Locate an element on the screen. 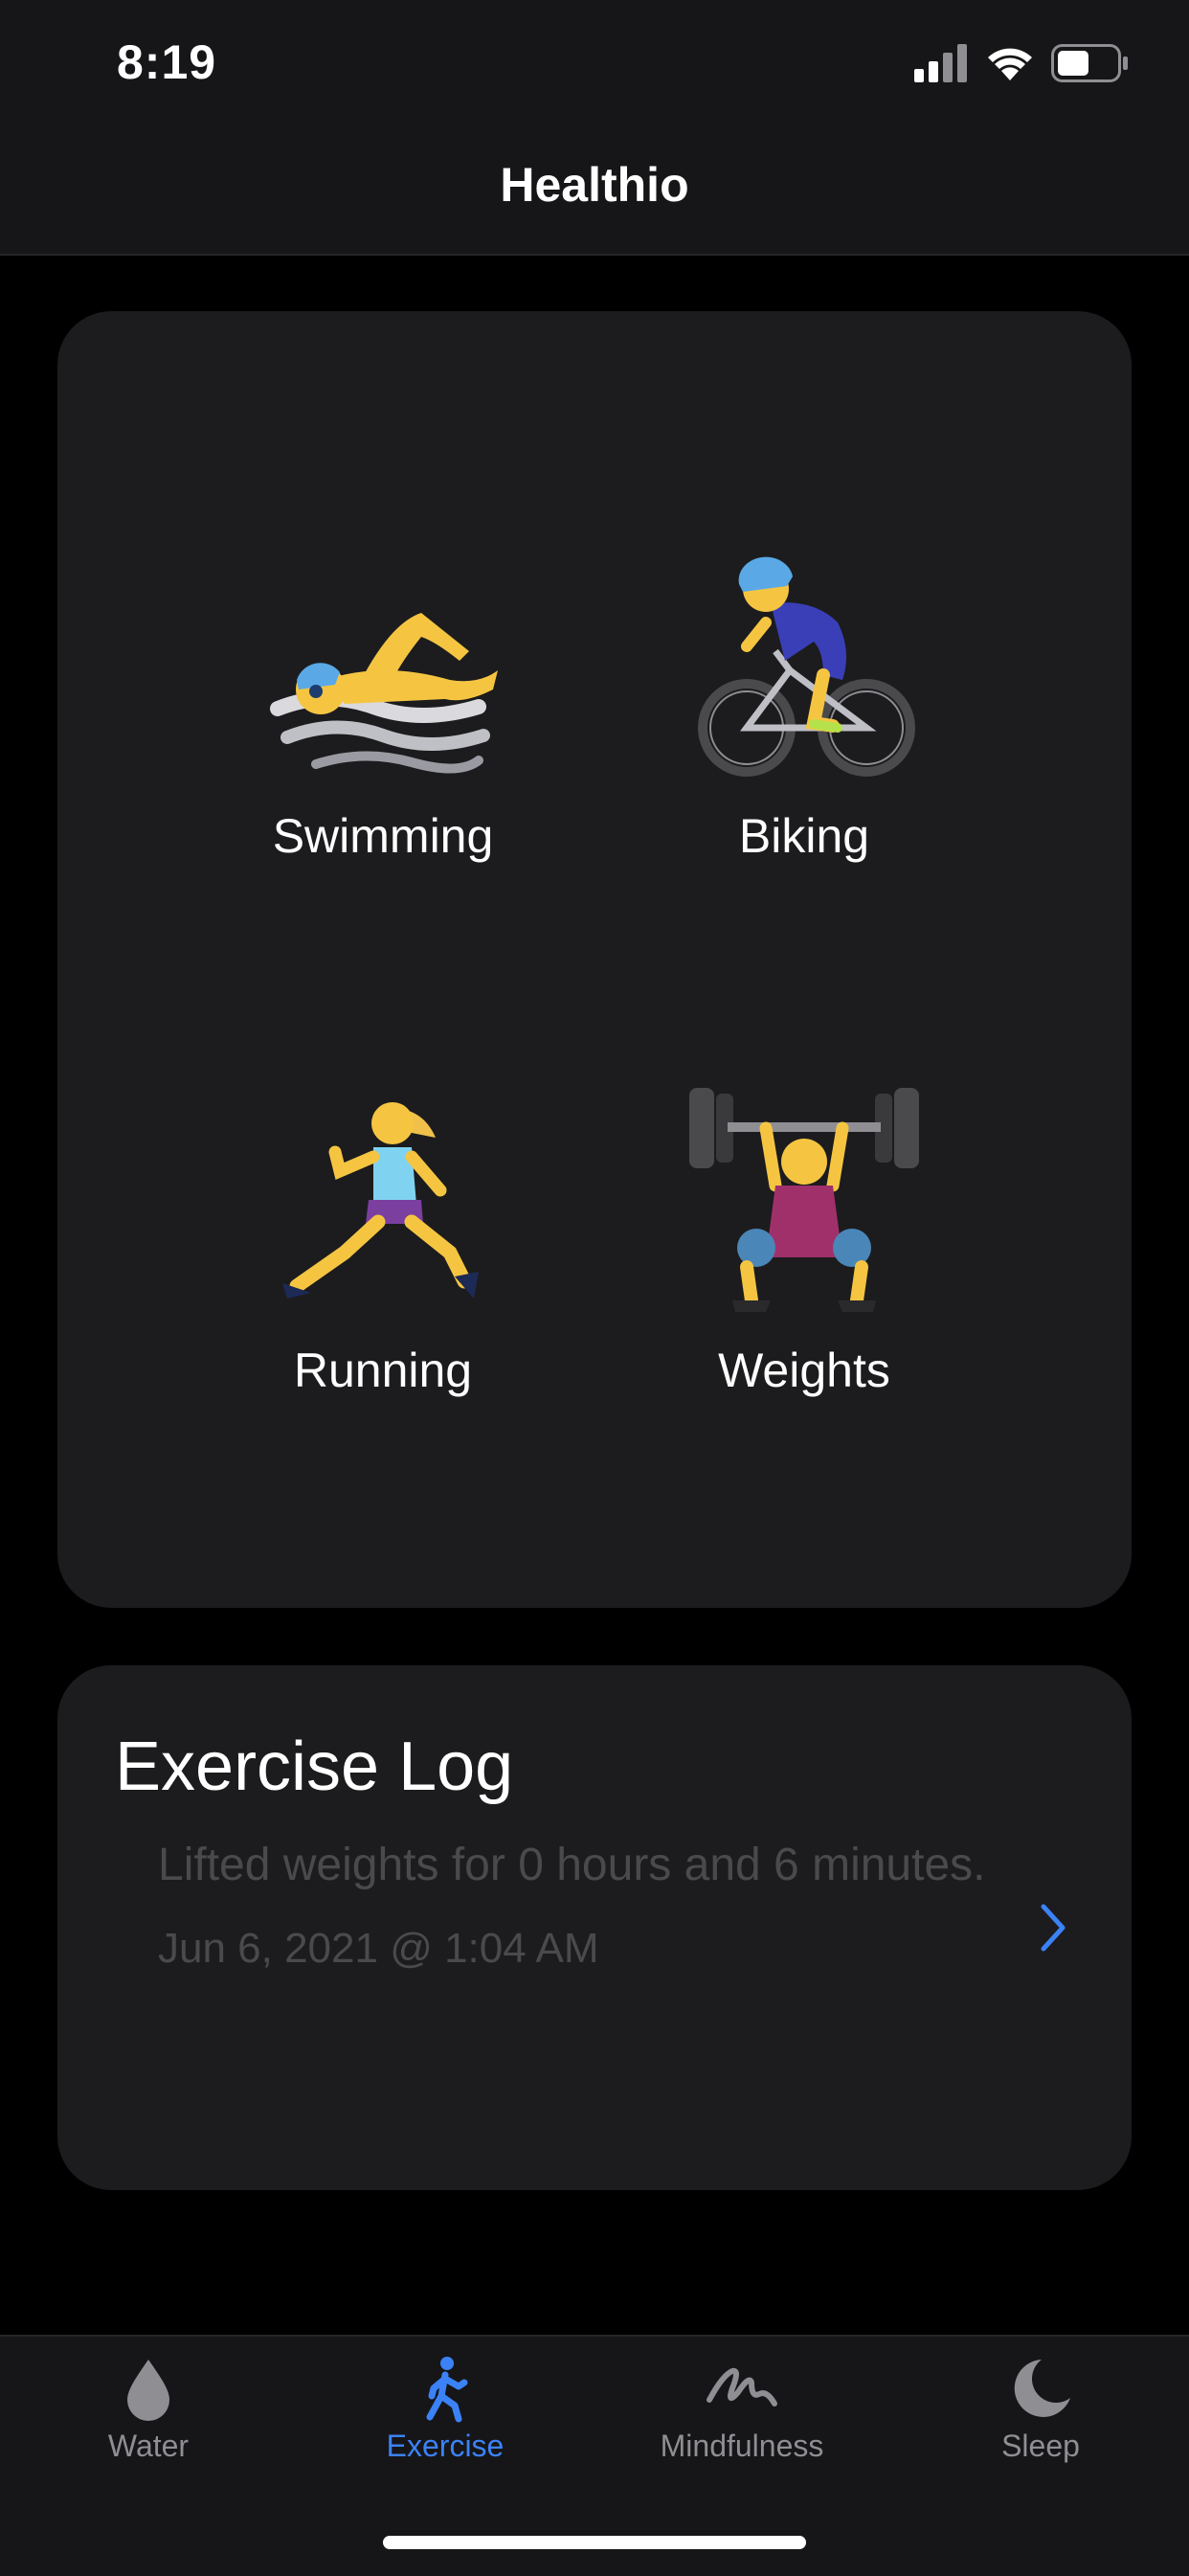 This screenshot has height=2576, width=1189. activity-weights: Weights is located at coordinates (804, 1281).